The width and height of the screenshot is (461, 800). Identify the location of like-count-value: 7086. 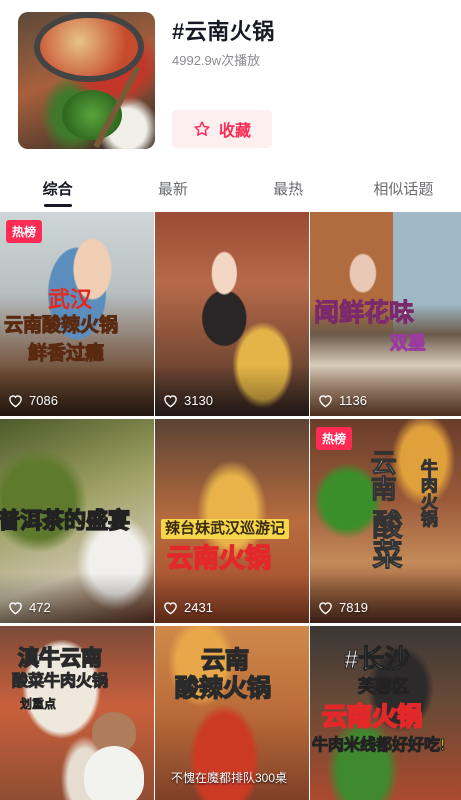
(43, 400).